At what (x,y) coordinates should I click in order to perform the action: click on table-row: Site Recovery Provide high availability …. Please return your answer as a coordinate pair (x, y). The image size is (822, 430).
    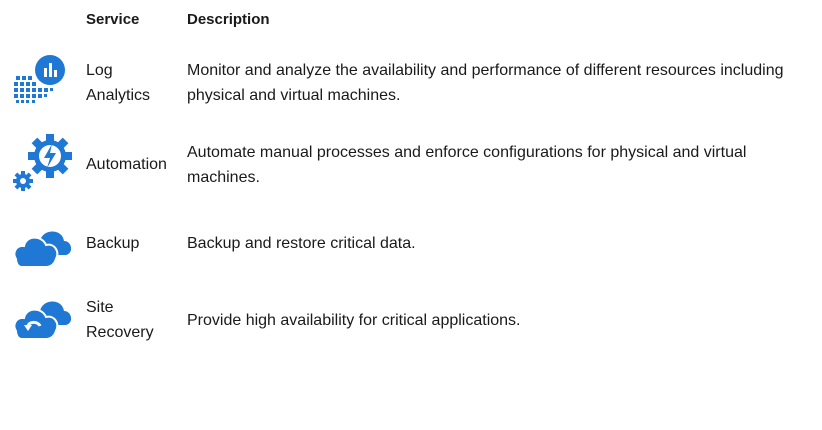
    Looking at the image, I should click on (411, 325).